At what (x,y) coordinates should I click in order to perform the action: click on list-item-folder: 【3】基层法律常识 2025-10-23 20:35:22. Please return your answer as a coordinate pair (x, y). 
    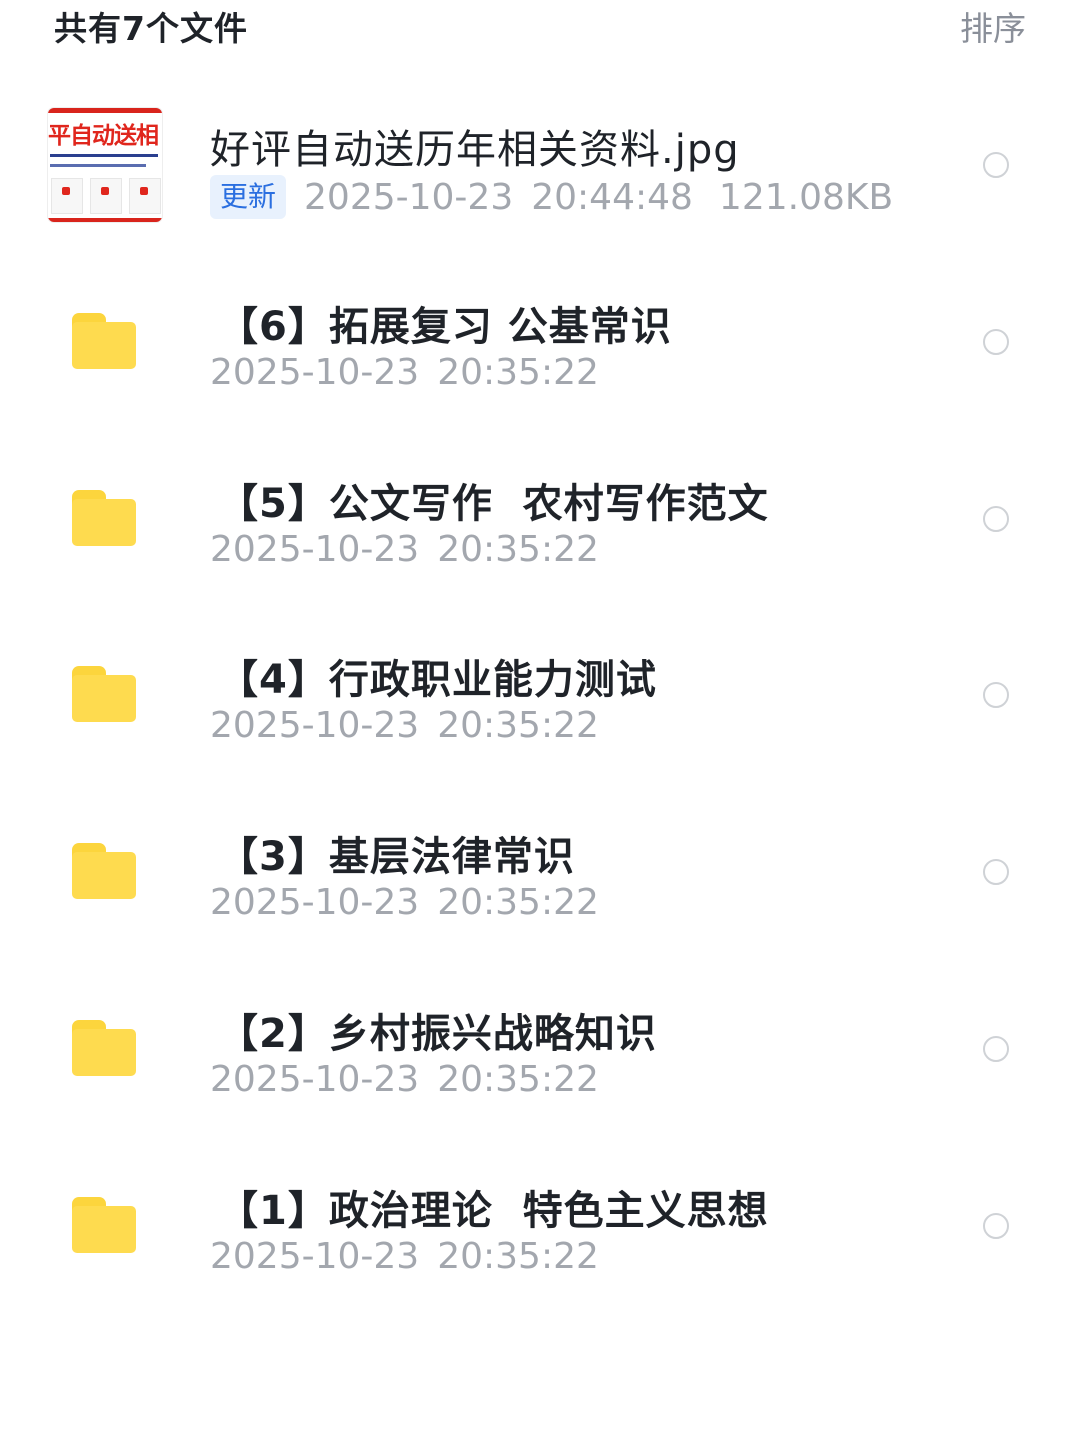
    Looking at the image, I should click on (540, 872).